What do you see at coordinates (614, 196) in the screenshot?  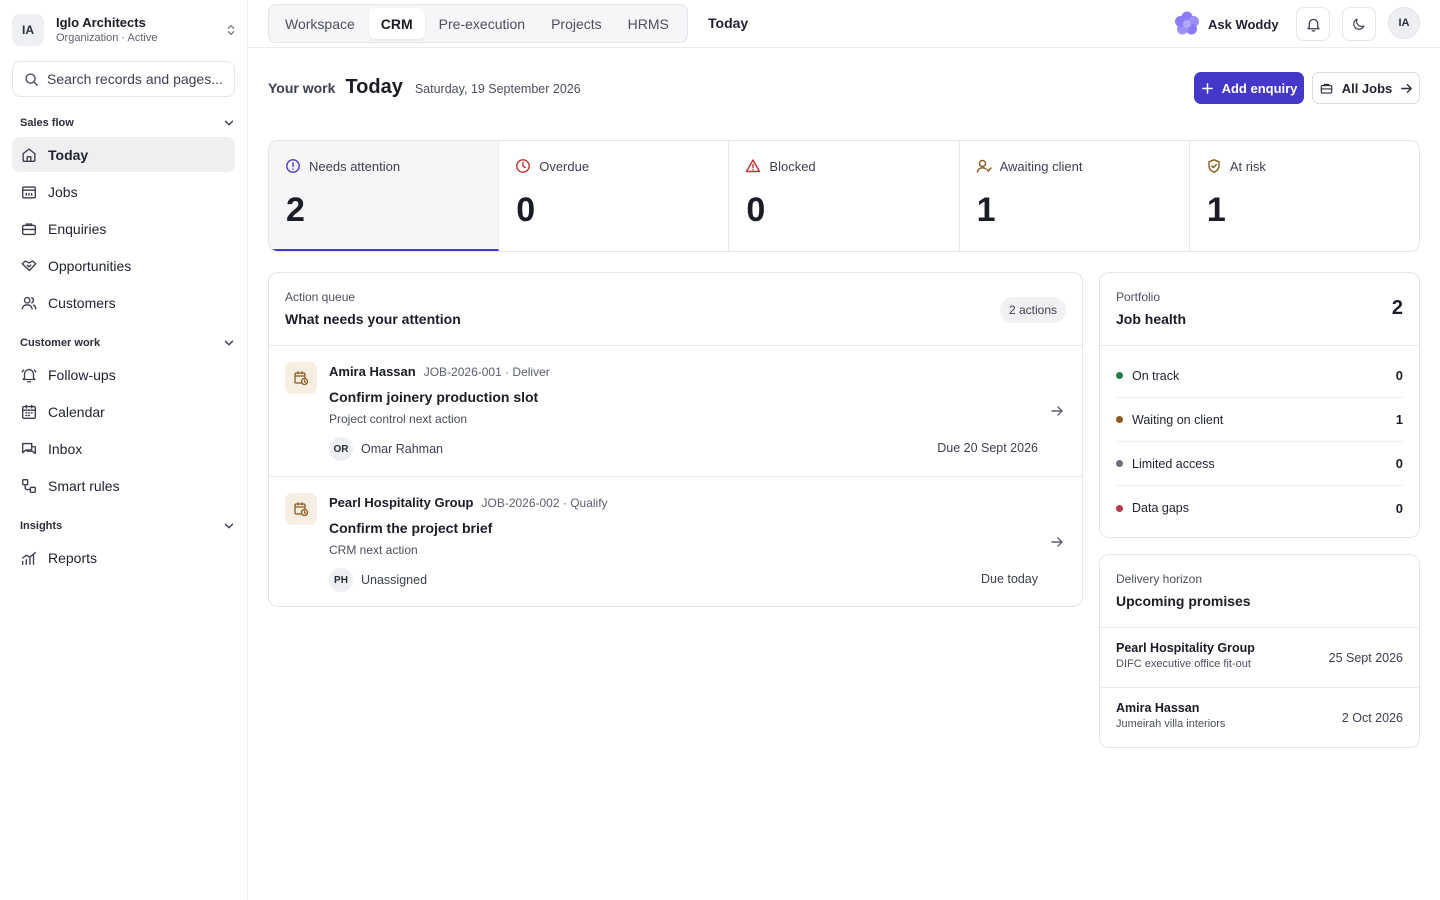 I see `stat-overdue: Overdue 0` at bounding box center [614, 196].